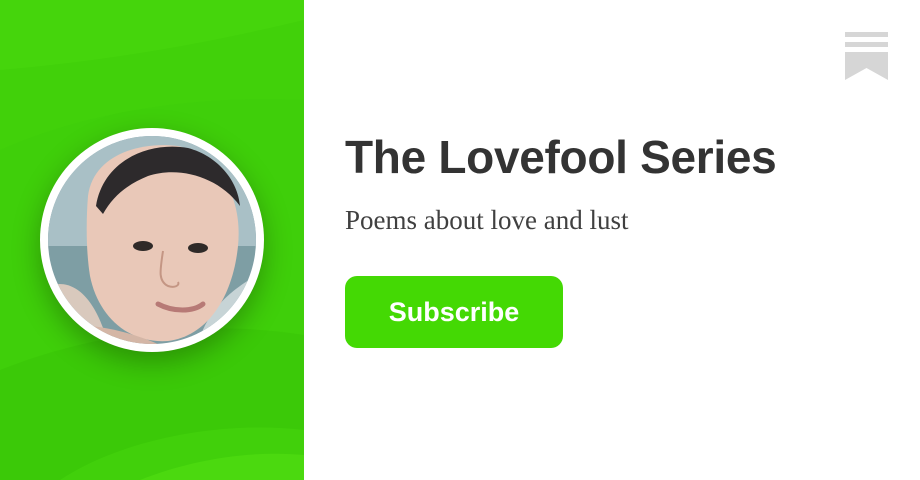 The image size is (920, 480). I want to click on publication-title: The Lovefool Series, so click(561, 157).